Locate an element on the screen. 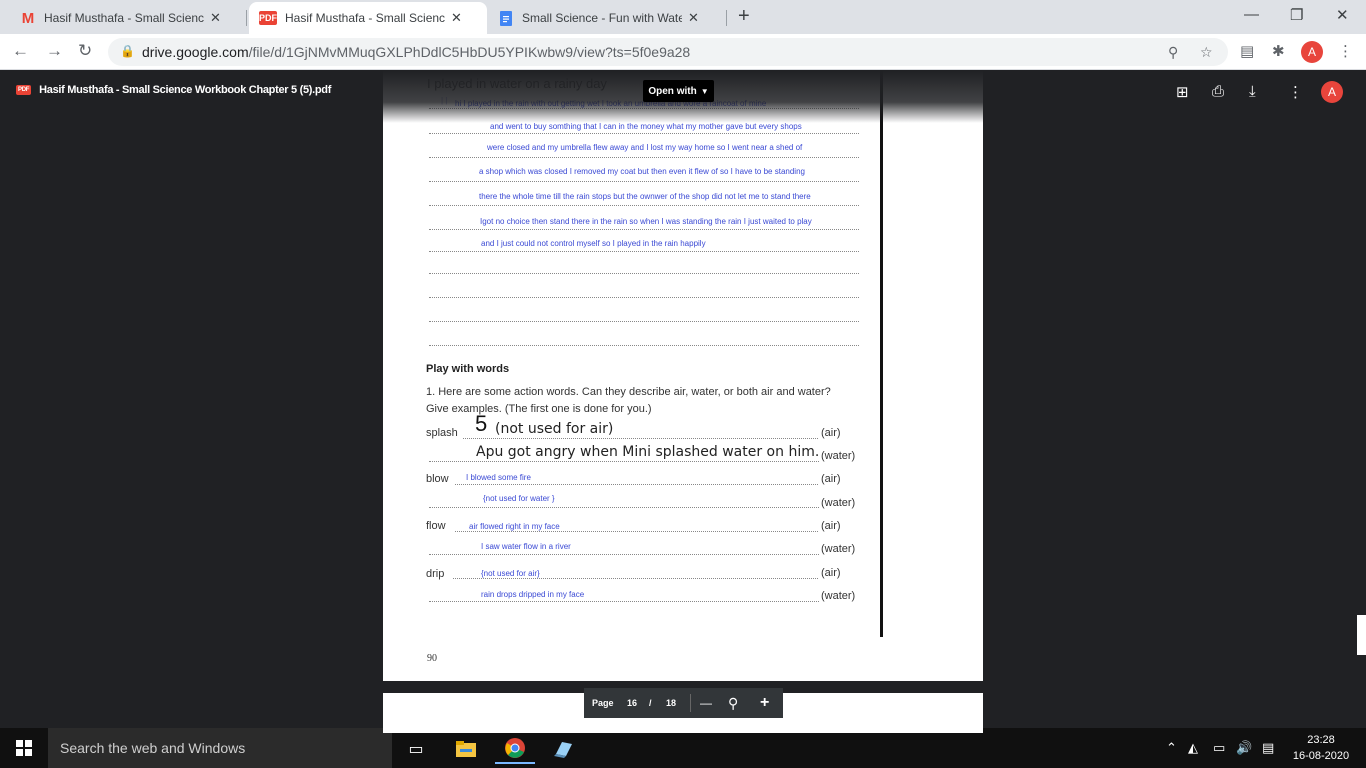 This screenshot has width=1366, height=768. bookmark-star-icon: ☆ is located at coordinates (1206, 52).